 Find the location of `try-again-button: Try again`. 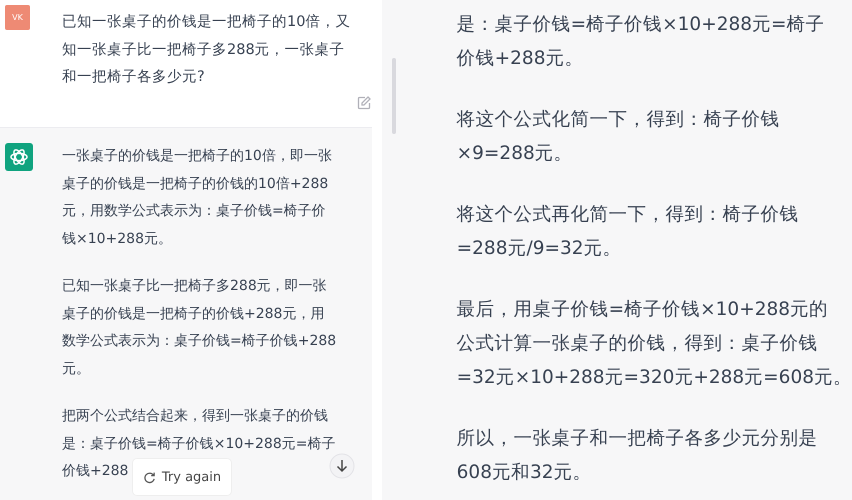

try-again-button: Try again is located at coordinates (182, 477).